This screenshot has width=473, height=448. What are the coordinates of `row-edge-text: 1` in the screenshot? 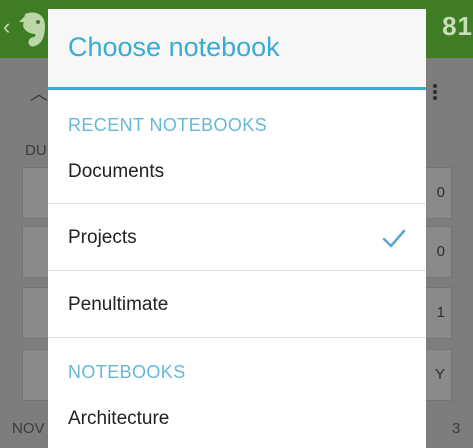 It's located at (440, 312).